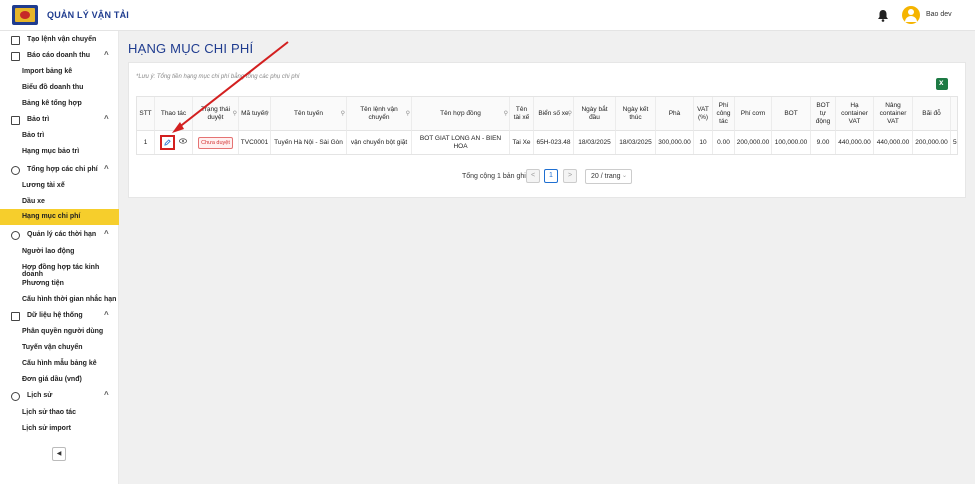 The width and height of the screenshot is (975, 484). Describe the element at coordinates (309, 114) in the screenshot. I see `col-header-ten-tuyen: Tên tuyến ⚲` at that location.